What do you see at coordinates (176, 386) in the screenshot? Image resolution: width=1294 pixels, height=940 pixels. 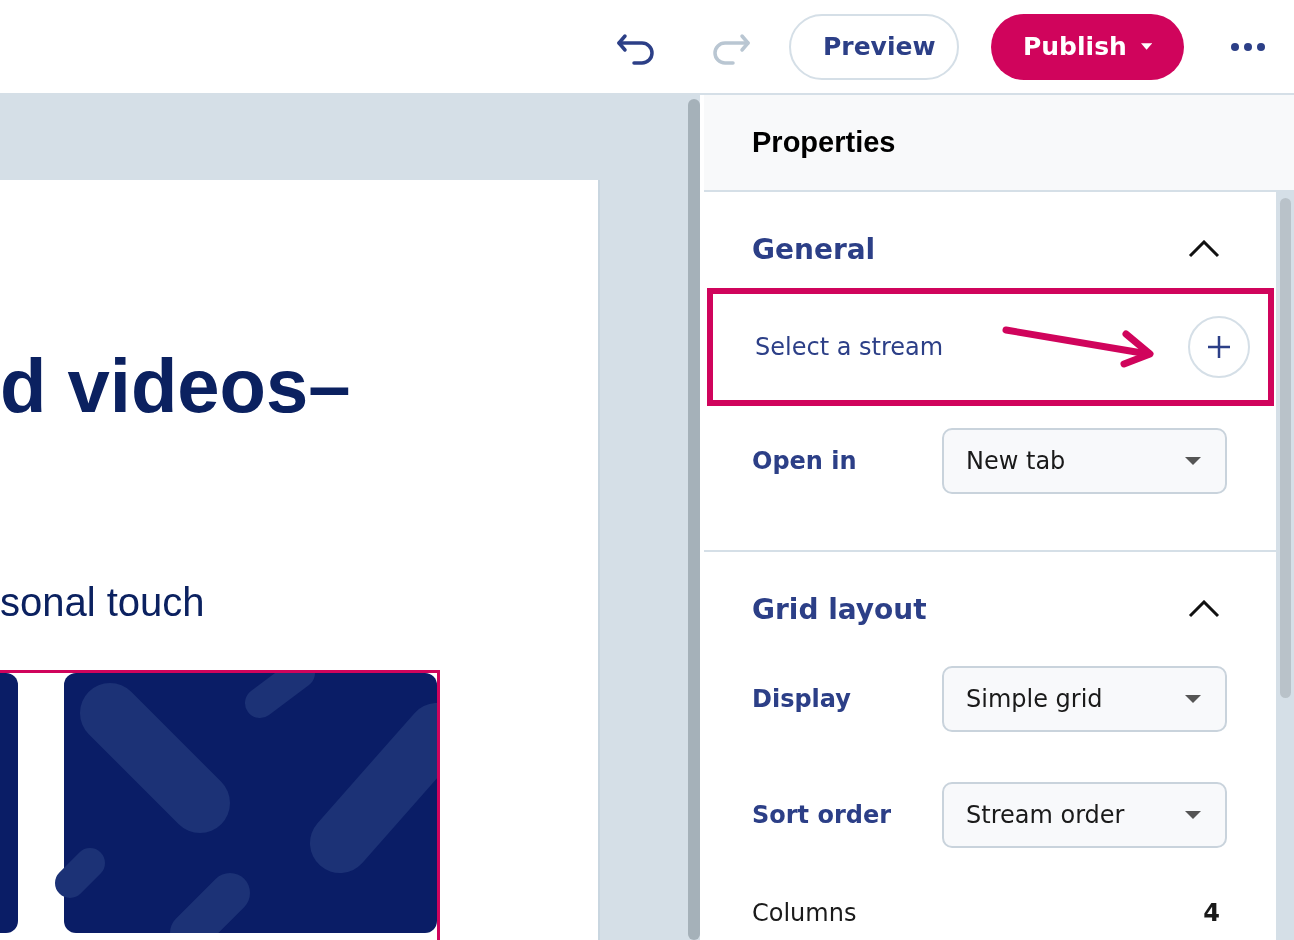 I see `page-heading: d videos–` at bounding box center [176, 386].